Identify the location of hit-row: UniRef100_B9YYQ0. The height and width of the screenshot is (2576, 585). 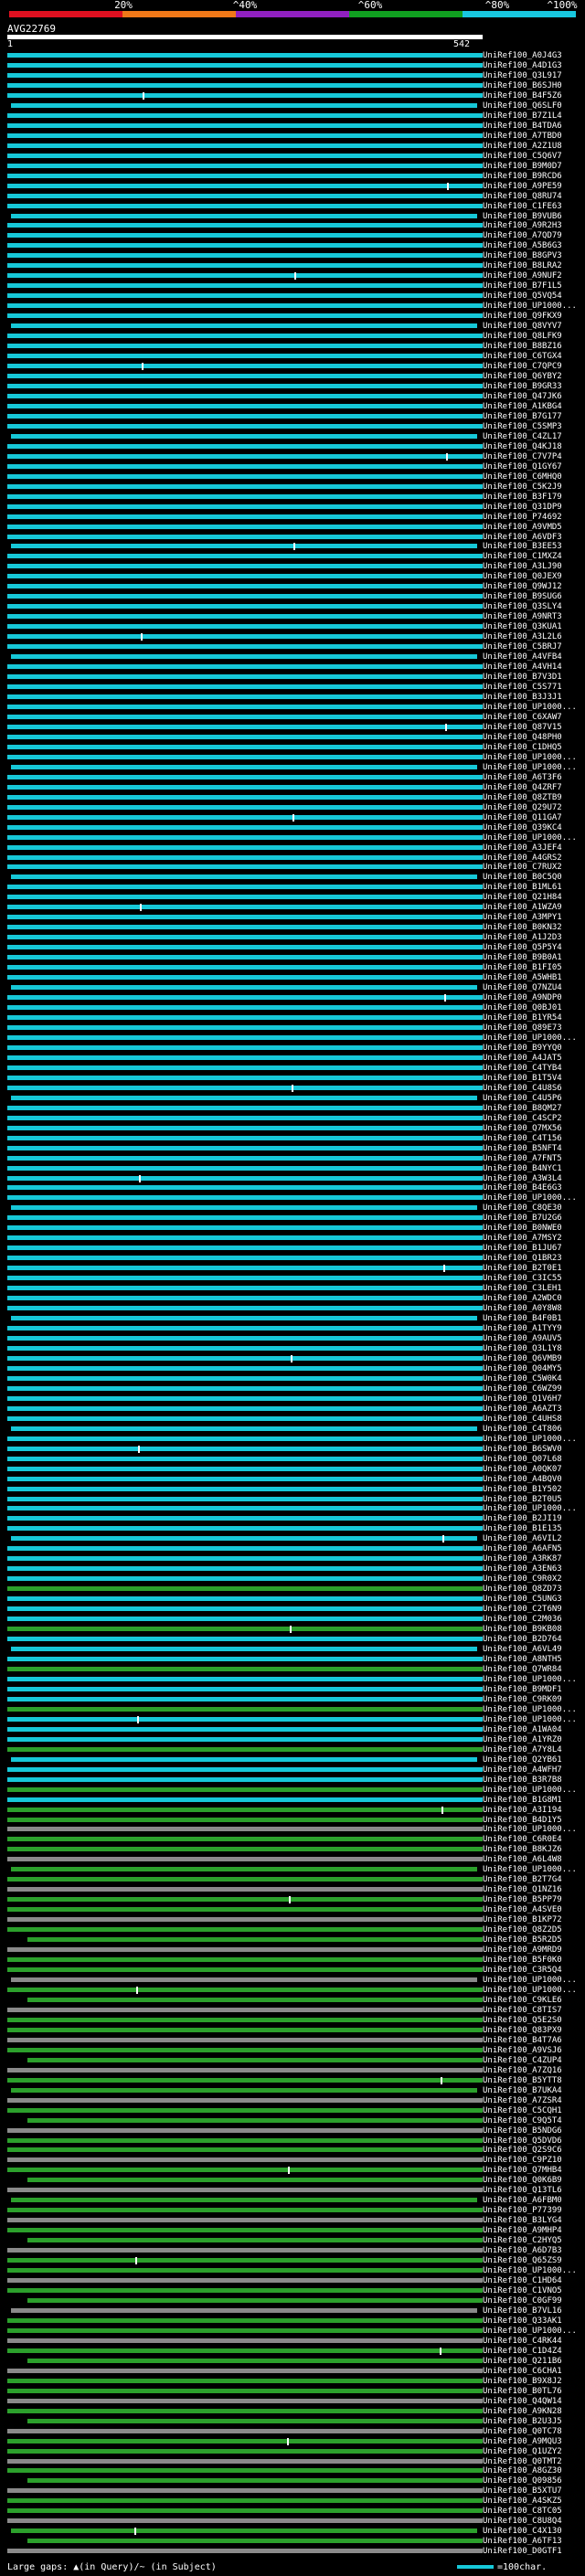
(293, 1049).